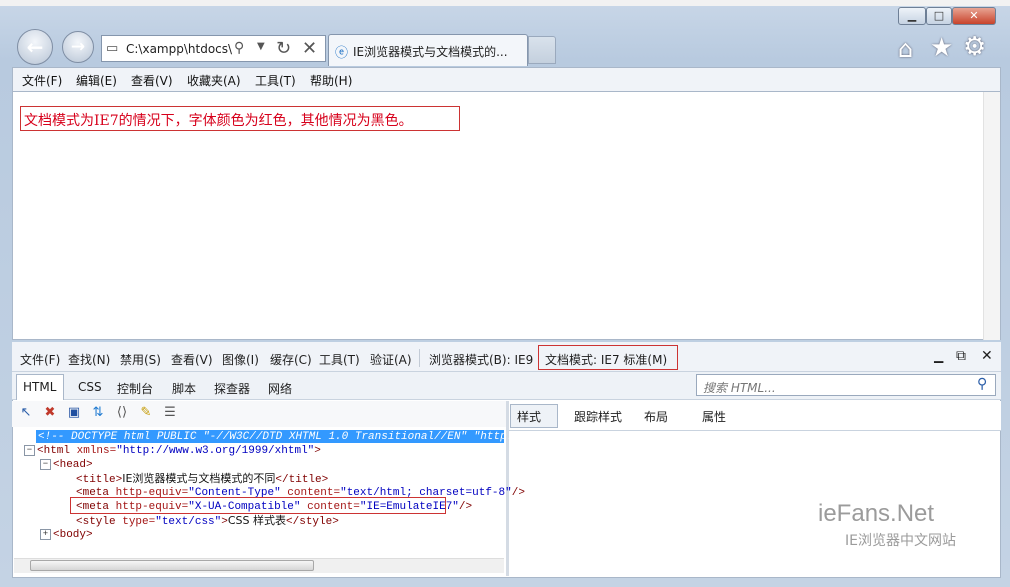  Describe the element at coordinates (122, 413) in the screenshot. I see `element-source-icon: ⟨⟩` at that location.